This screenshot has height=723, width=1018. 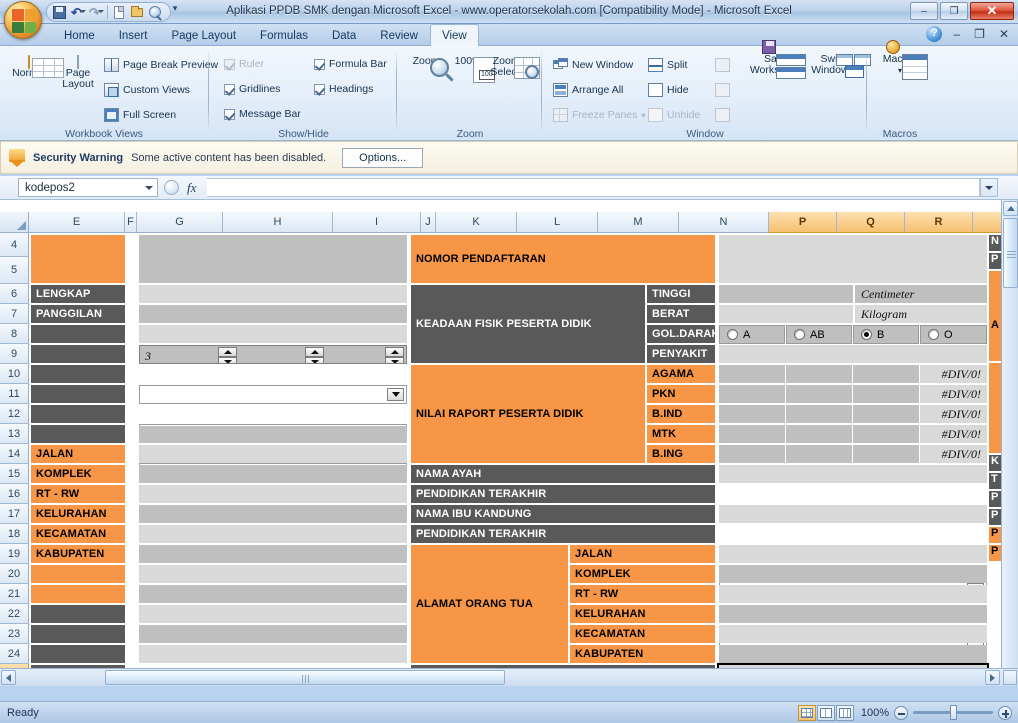 I want to click on vertical-scrollbar-thumb, so click(x=1010, y=253).